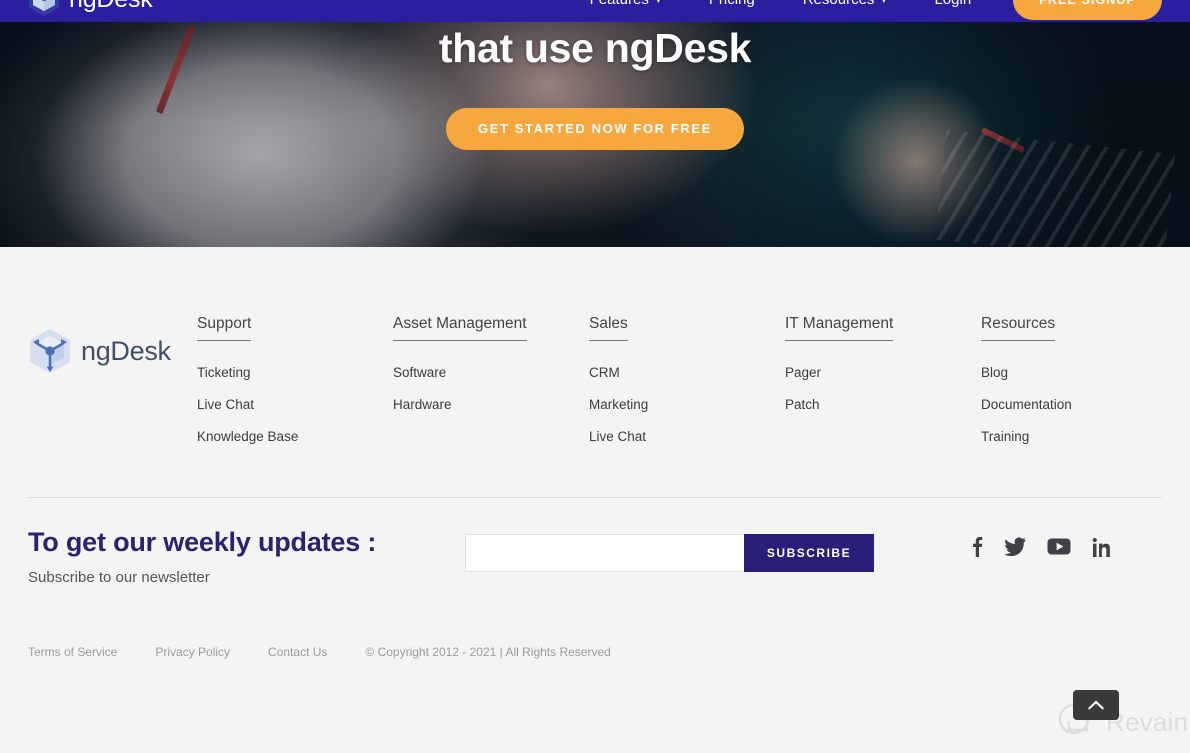 Image resolution: width=1190 pixels, height=753 pixels. I want to click on newsletter-title: To get our weekly updates :, so click(202, 542).